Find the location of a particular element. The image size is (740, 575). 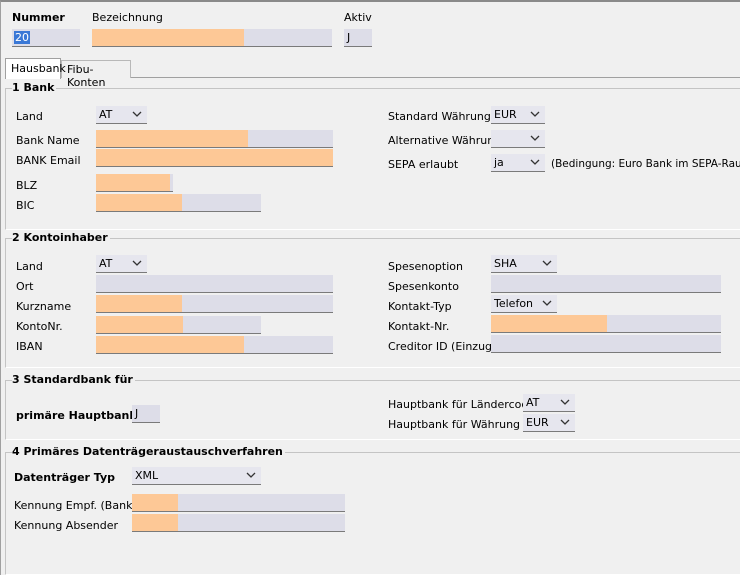

spesenoption-label: Spesenoption is located at coordinates (425, 266).